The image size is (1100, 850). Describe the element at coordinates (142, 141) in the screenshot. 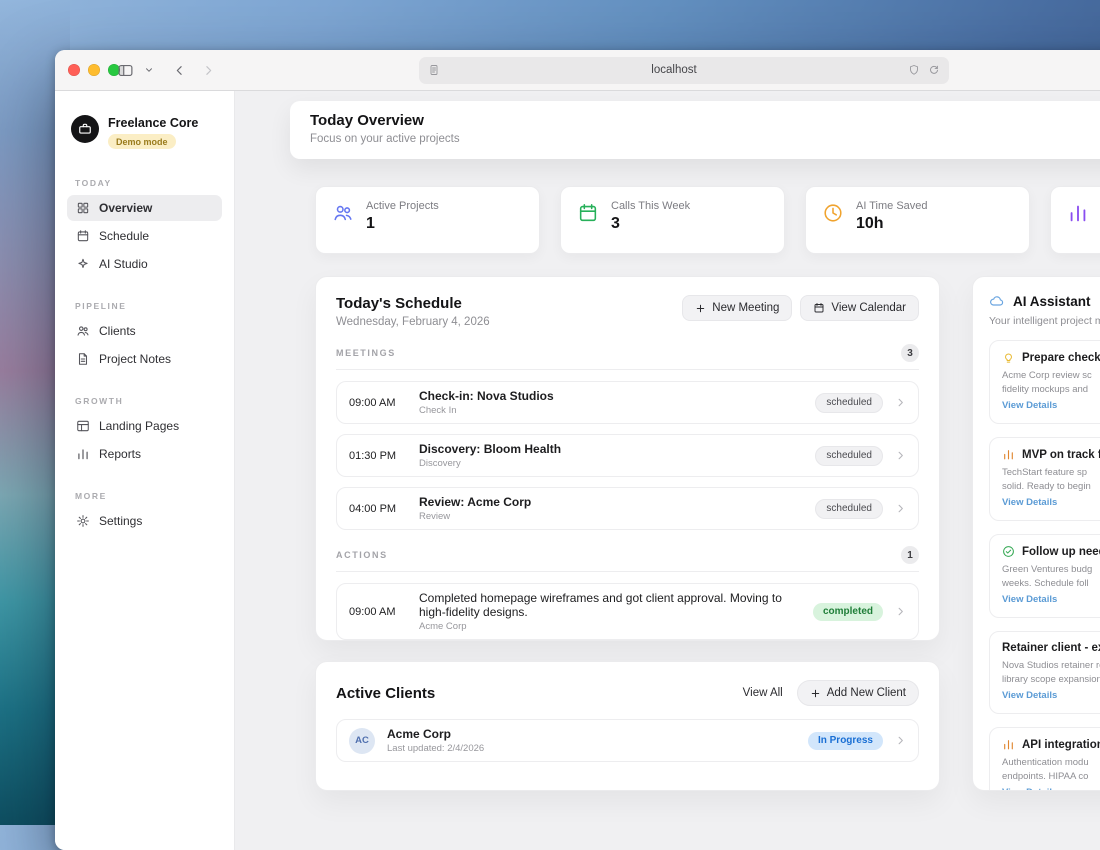

I see `demo-mode-badge: Demo mode` at that location.